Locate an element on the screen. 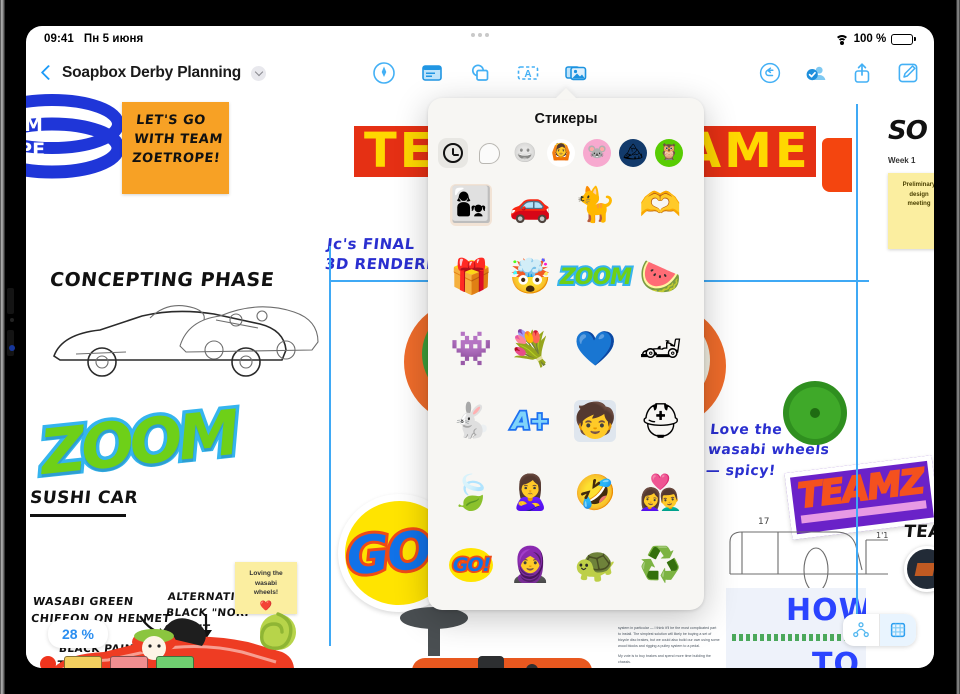 This screenshot has height=694, width=960. svg-text: OPE is located at coordinates (35, 150).